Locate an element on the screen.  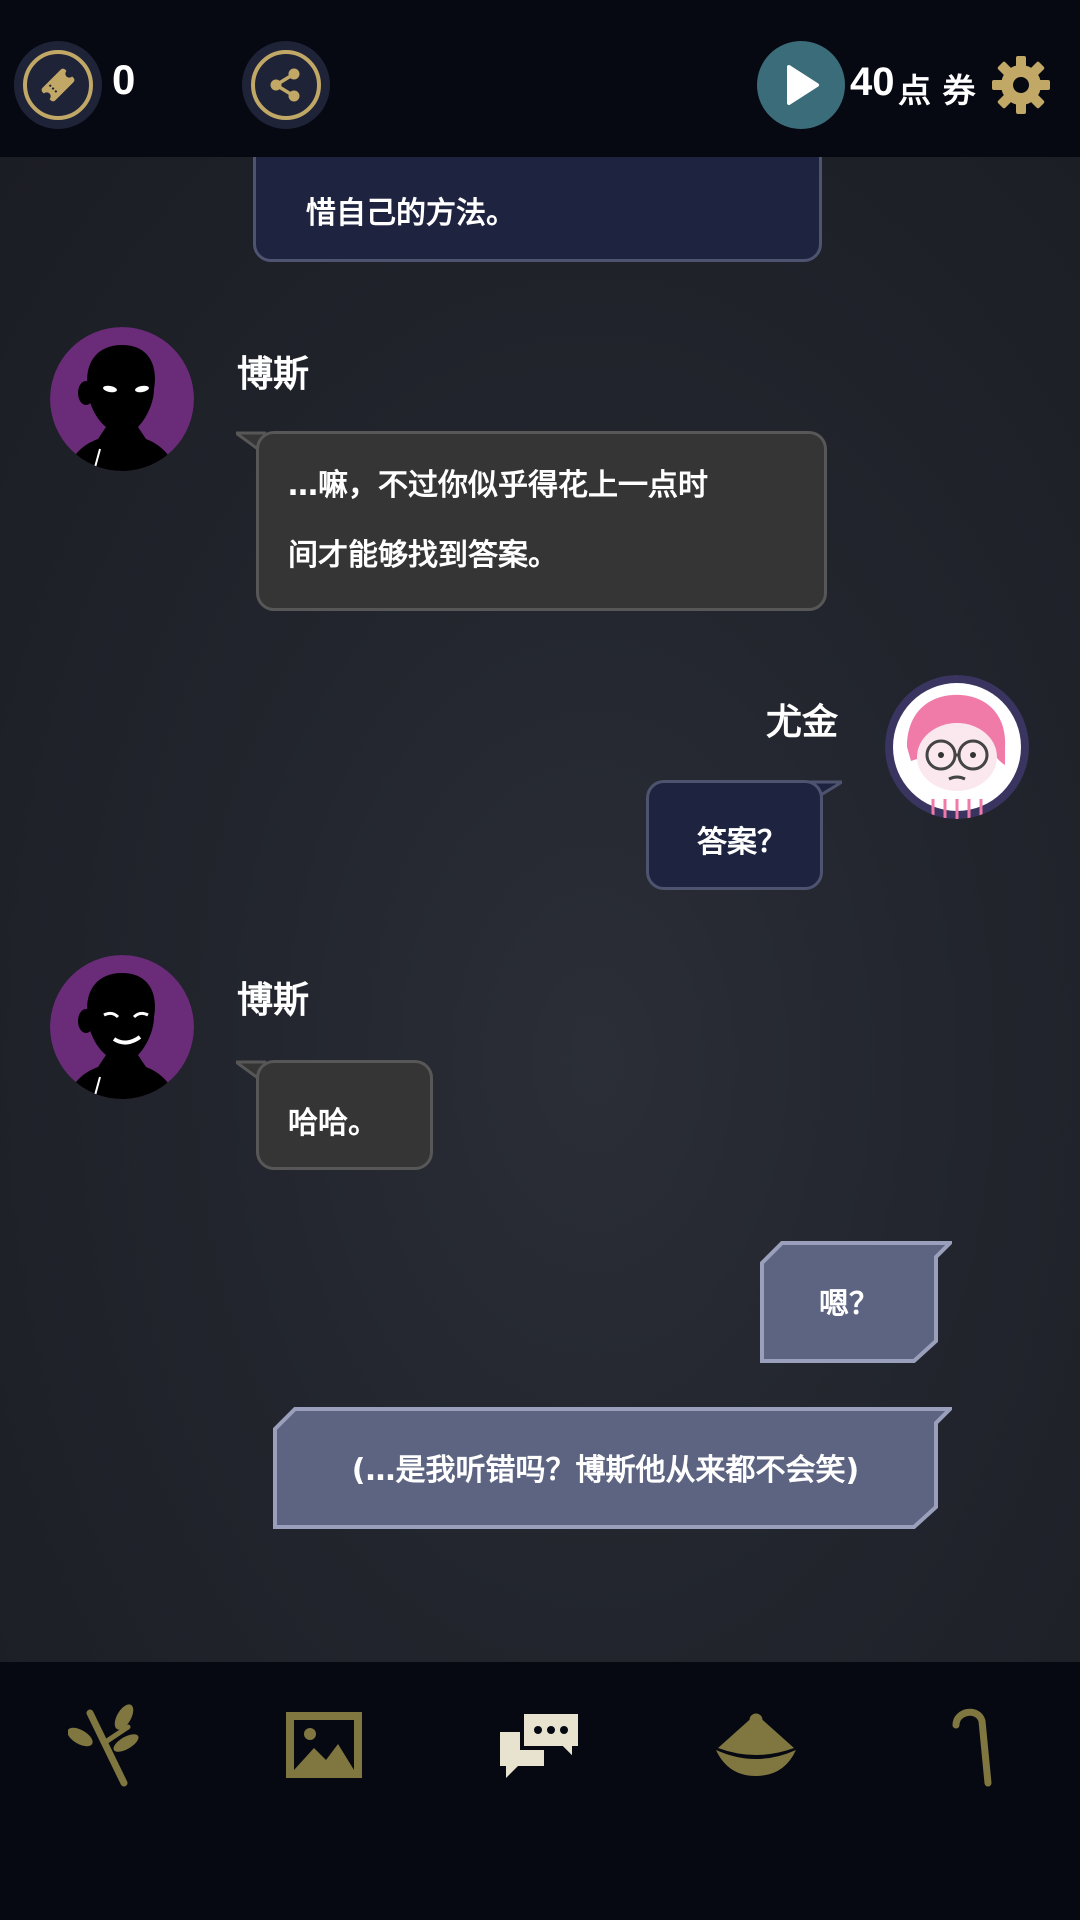
nav-chat is located at coordinates (540, 1745).